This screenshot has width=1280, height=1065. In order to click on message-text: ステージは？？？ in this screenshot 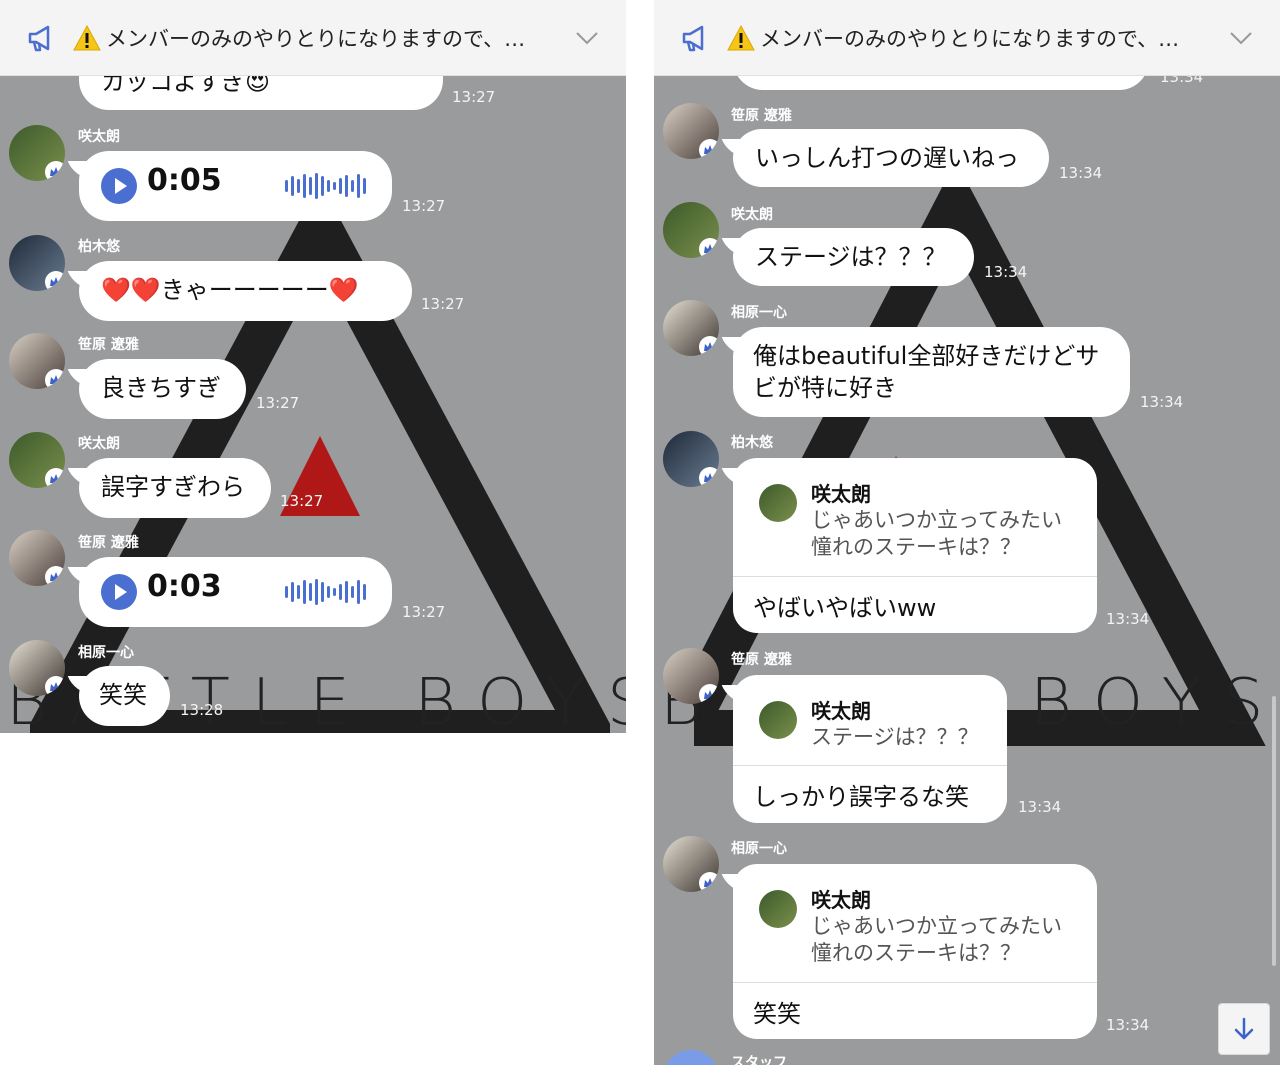, I will do `click(851, 257)`.